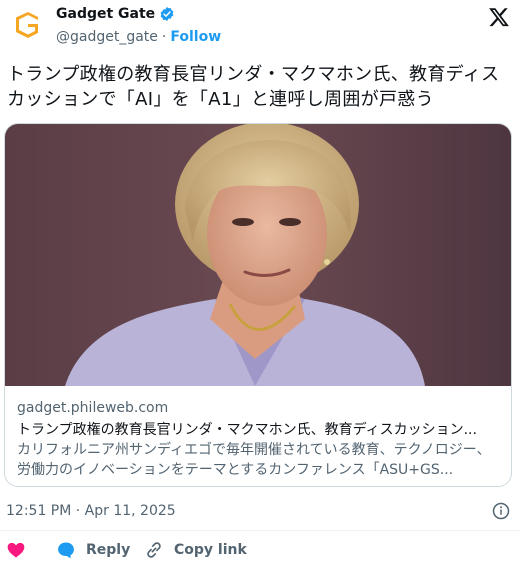 The width and height of the screenshot is (520, 564). I want to click on divider, so click(260, 530).